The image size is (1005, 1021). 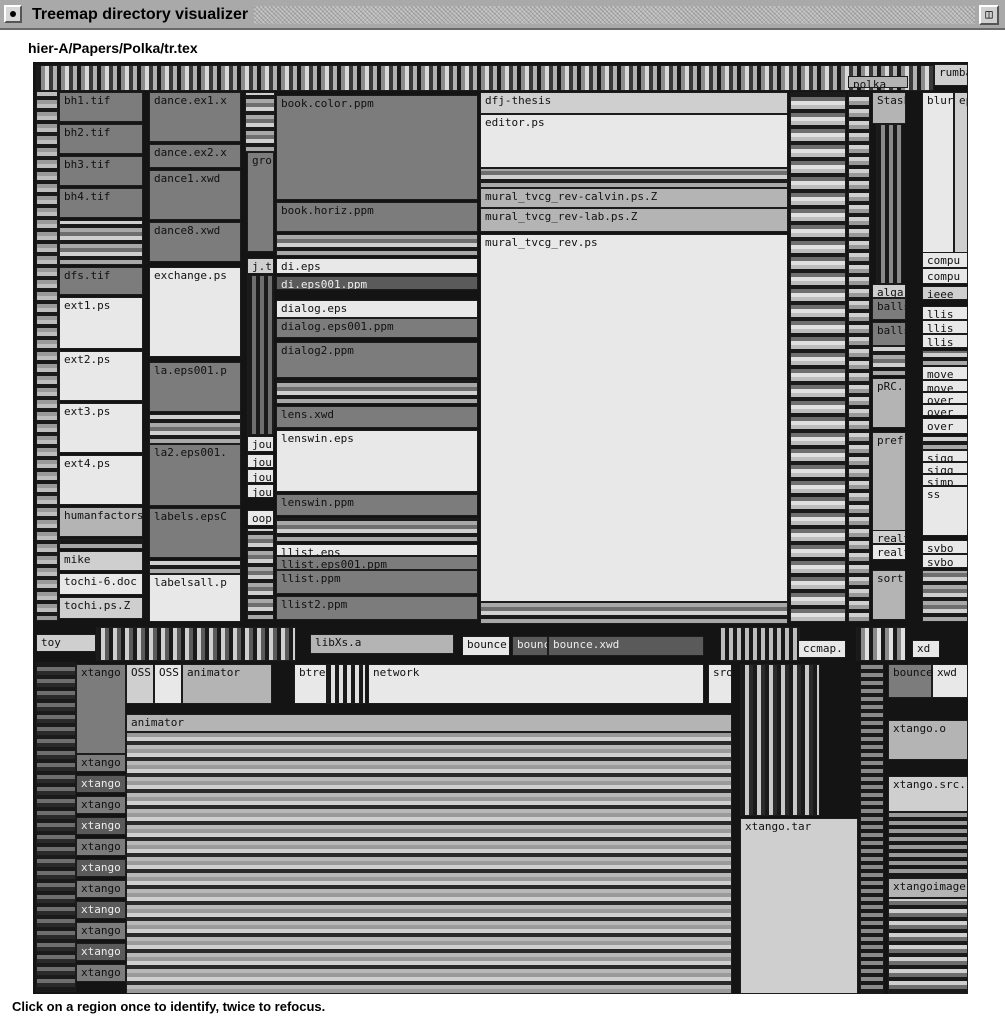 I want to click on treemap-cell-la-eps001: la.eps001.p, so click(x=195, y=387).